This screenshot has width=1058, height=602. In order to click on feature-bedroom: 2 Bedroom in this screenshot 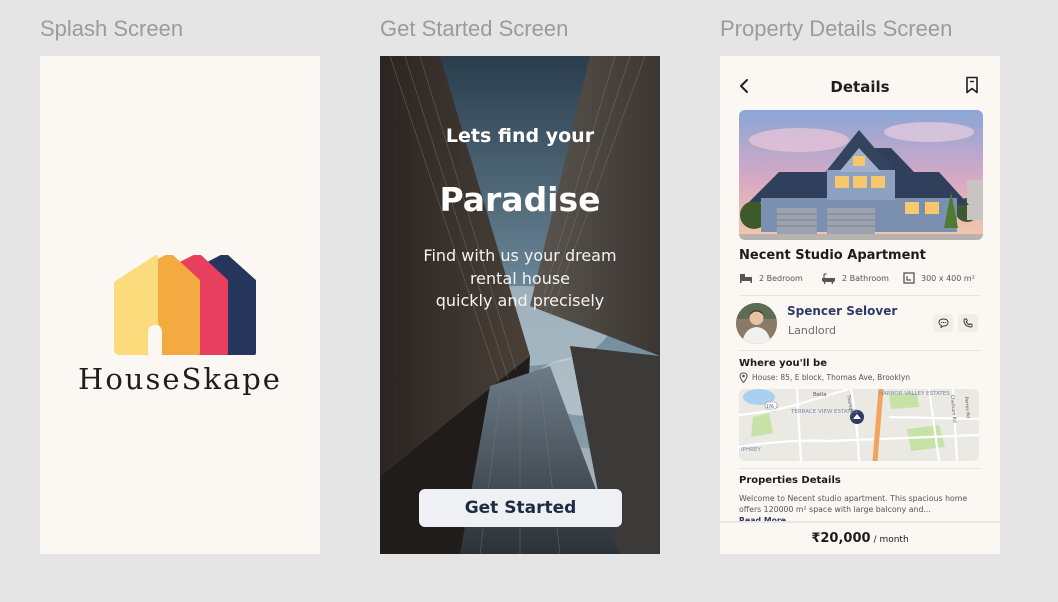, I will do `click(771, 278)`.